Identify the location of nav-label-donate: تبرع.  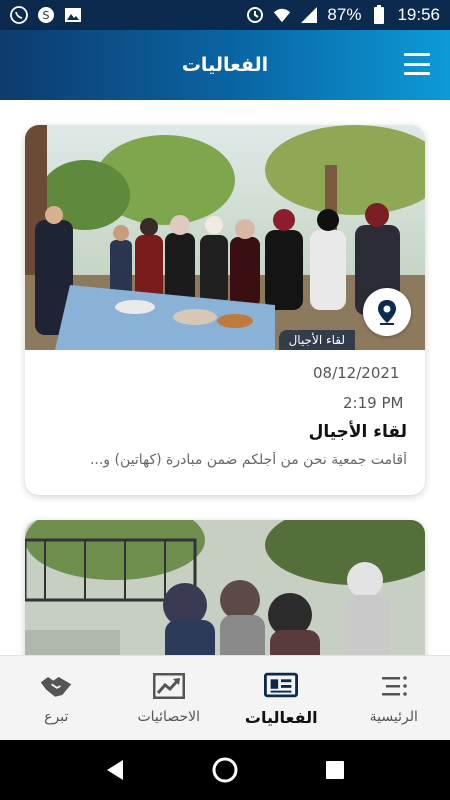
(56, 717).